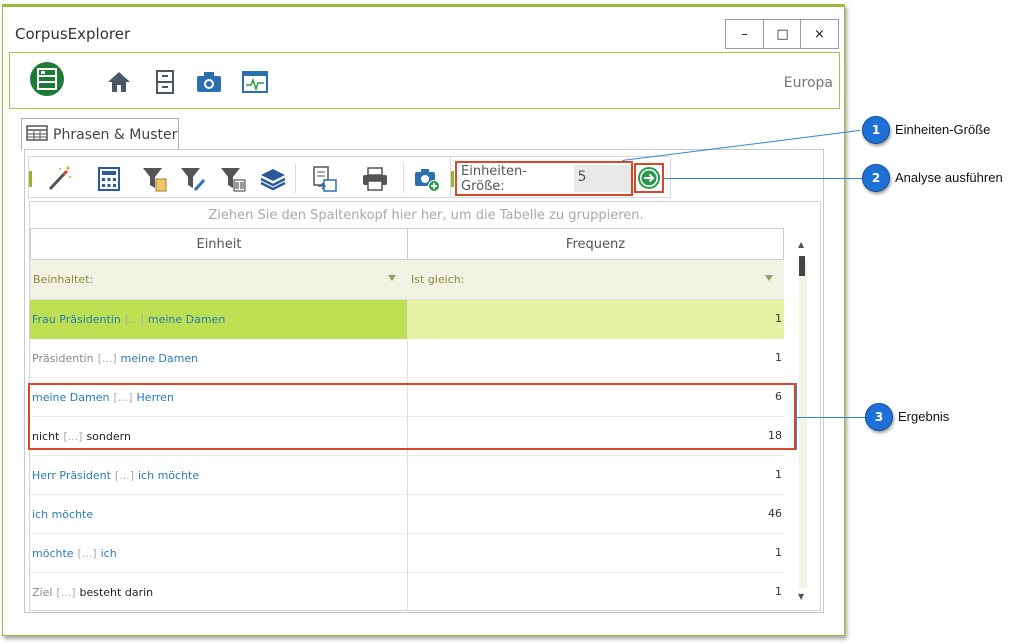 The image size is (1016, 644). Describe the element at coordinates (407, 280) in the screenshot. I see `filter-row: Beinhaltet: Ist gleich:` at that location.